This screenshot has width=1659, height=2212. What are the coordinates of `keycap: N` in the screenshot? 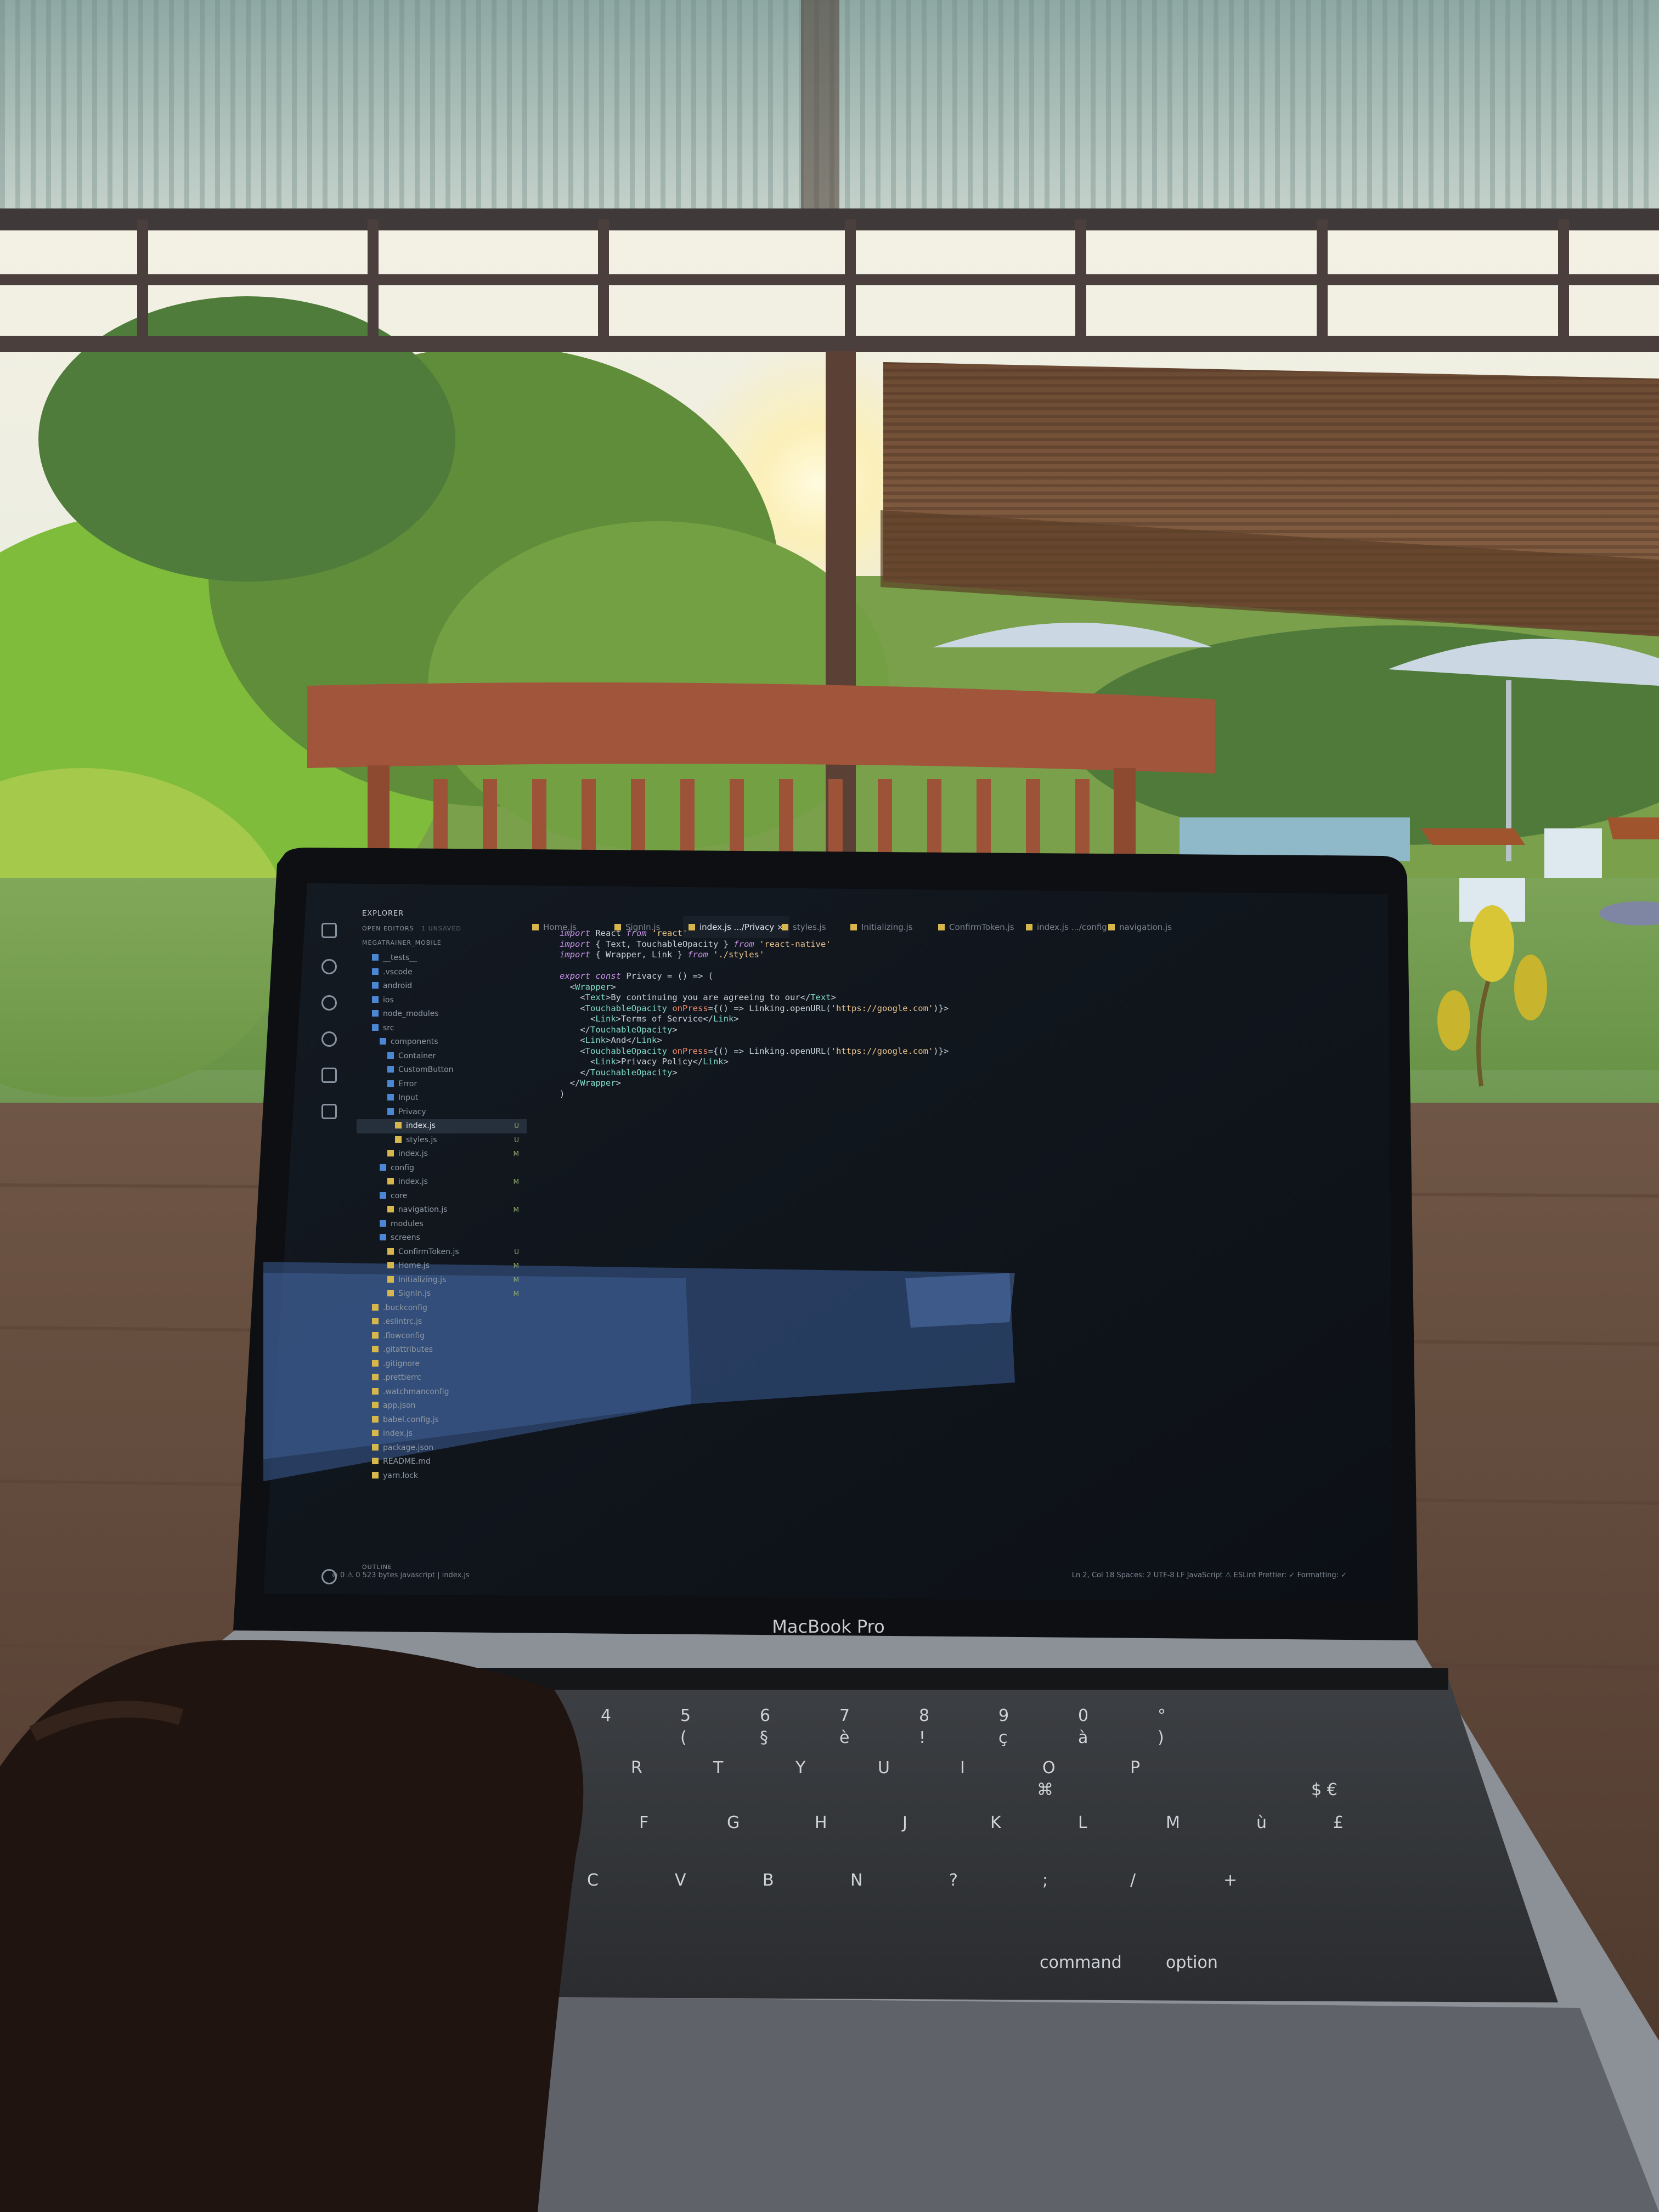 It's located at (856, 1881).